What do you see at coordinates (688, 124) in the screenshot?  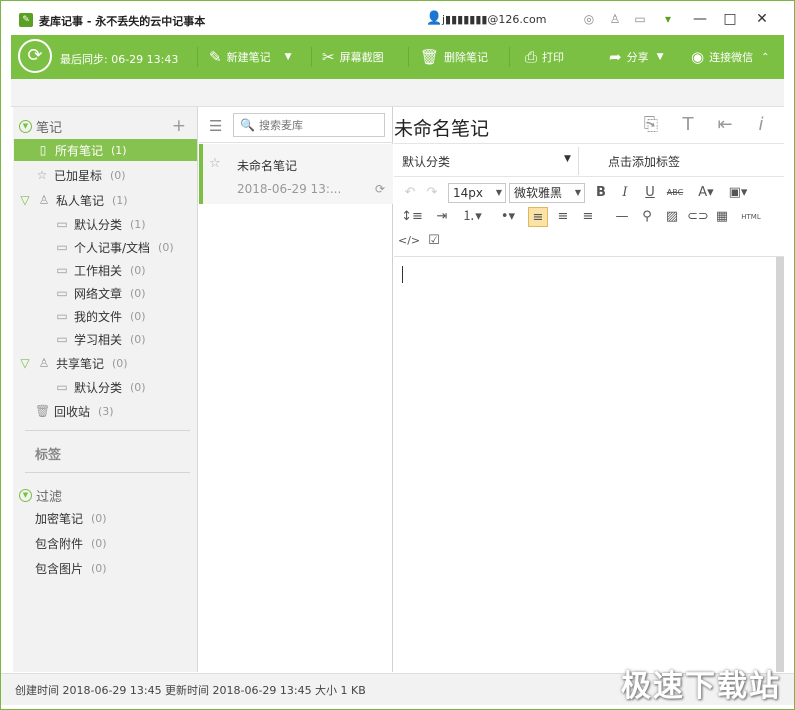 I see `text-format-icon: T` at bounding box center [688, 124].